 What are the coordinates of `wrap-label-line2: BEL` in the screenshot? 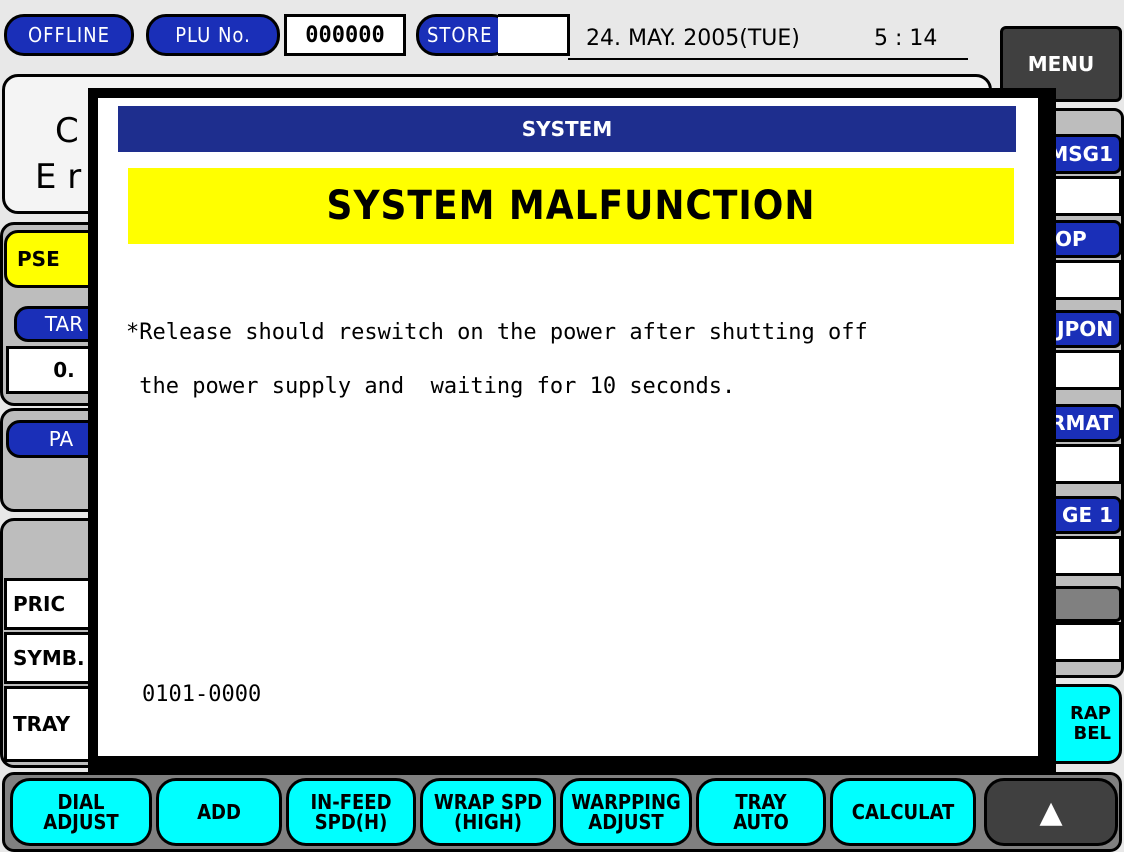 It's located at (1092, 733).